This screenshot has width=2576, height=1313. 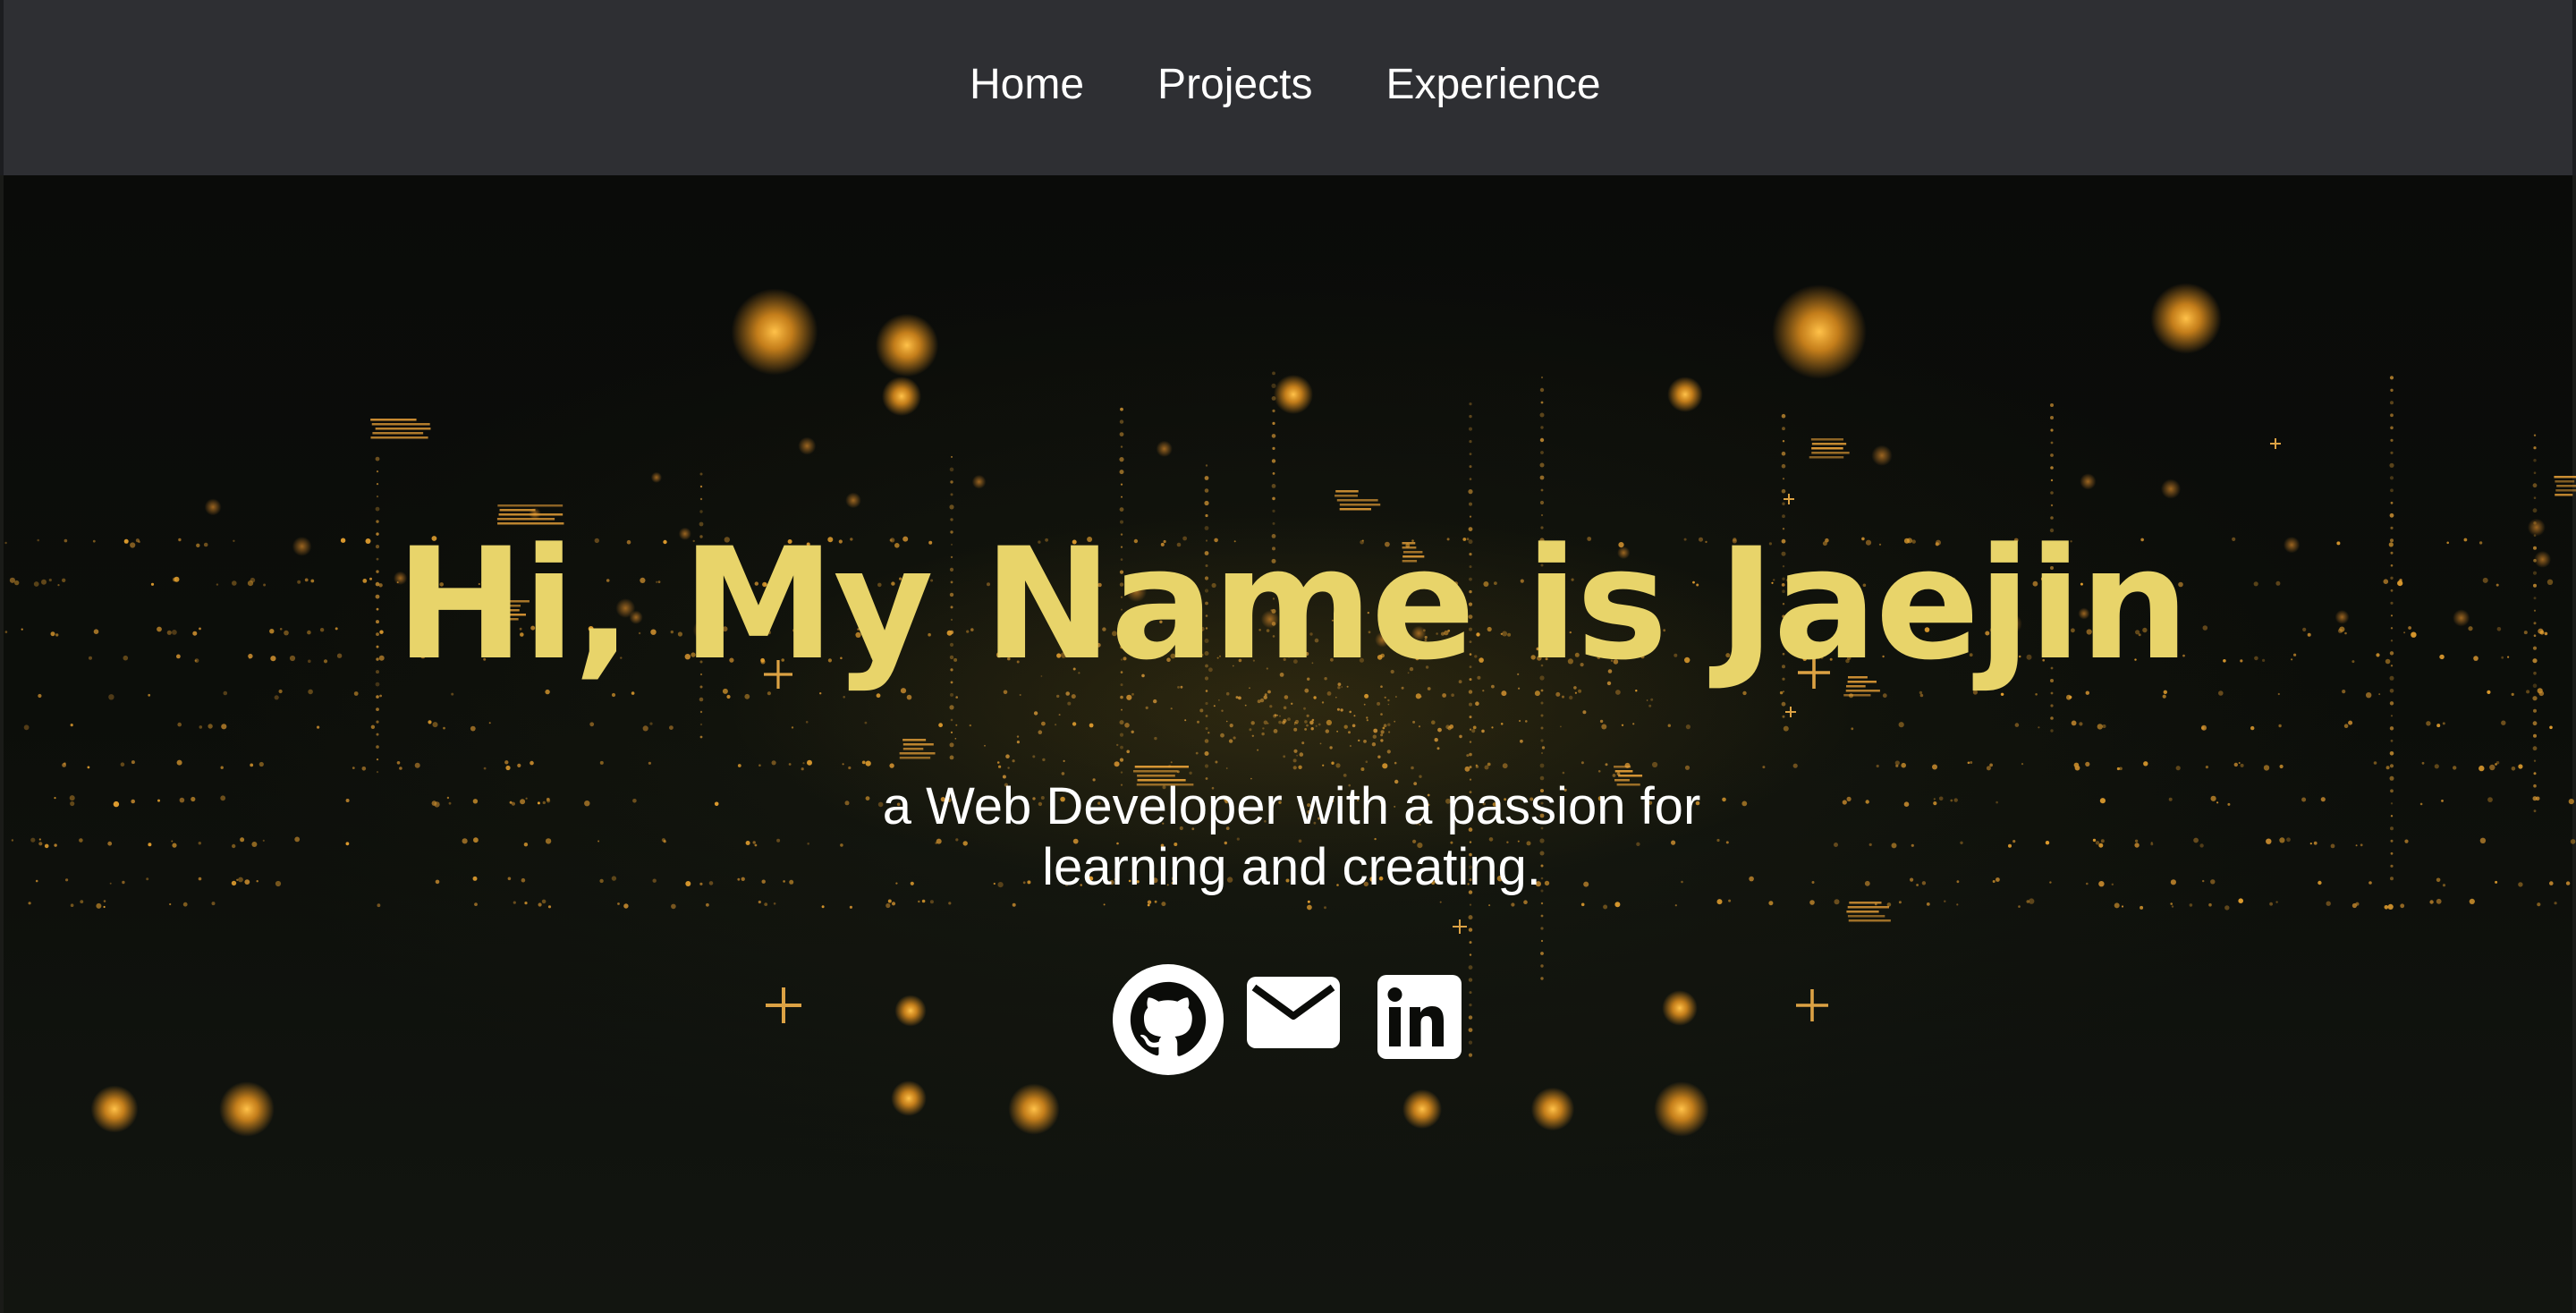 I want to click on linkedin-icon, so click(x=1419, y=1017).